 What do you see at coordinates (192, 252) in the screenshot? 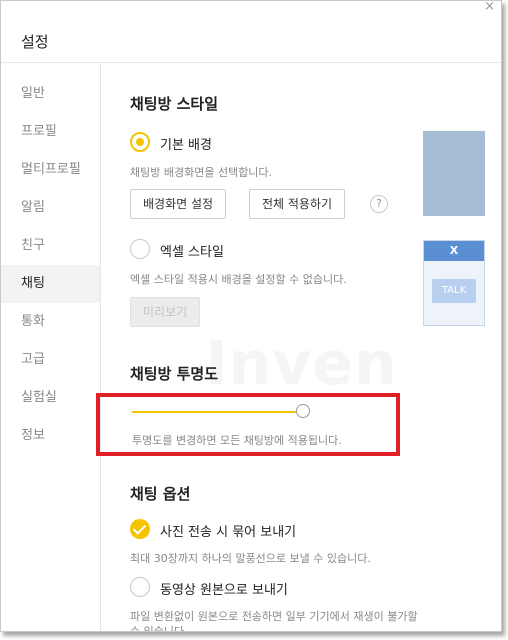
I see `label-excel-style: 엑셀 스타일` at bounding box center [192, 252].